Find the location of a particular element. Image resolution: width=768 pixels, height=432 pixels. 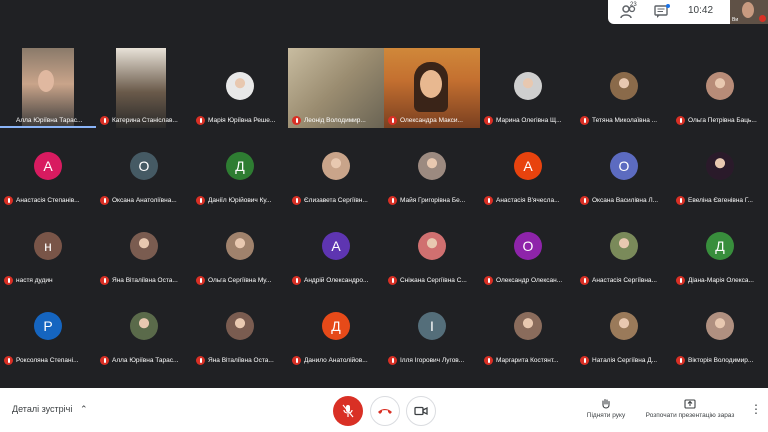

more-options-icon: ⋮ is located at coordinates (756, 409).